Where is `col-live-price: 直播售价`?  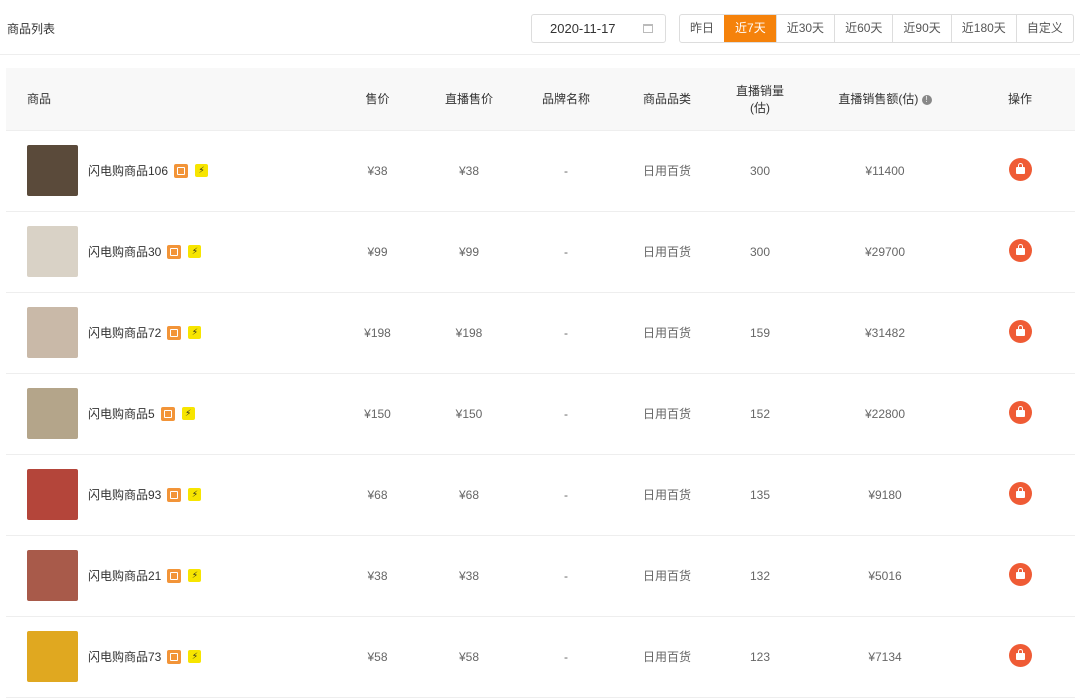
col-live-price: 直播售价 is located at coordinates (469, 99).